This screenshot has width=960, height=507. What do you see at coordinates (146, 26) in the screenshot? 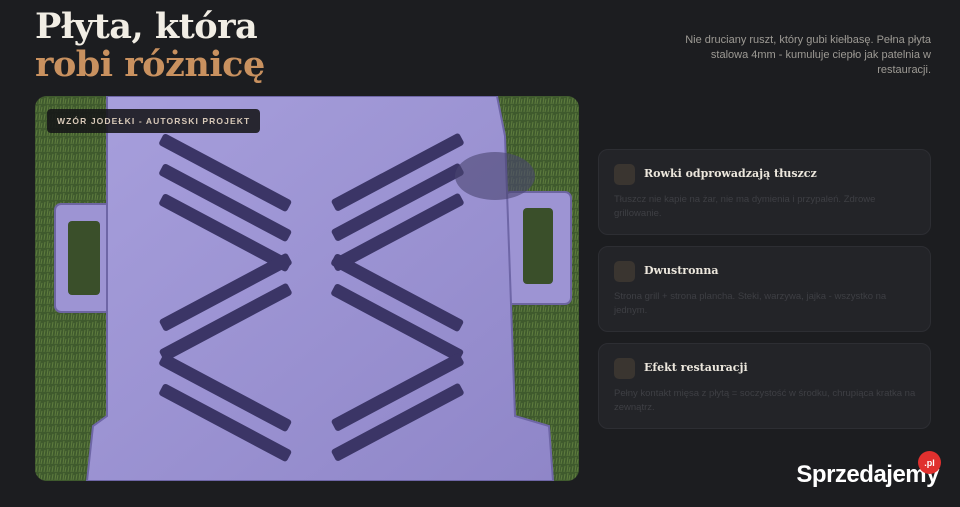
I see `hero-title-line1: Płyta, która` at bounding box center [146, 26].